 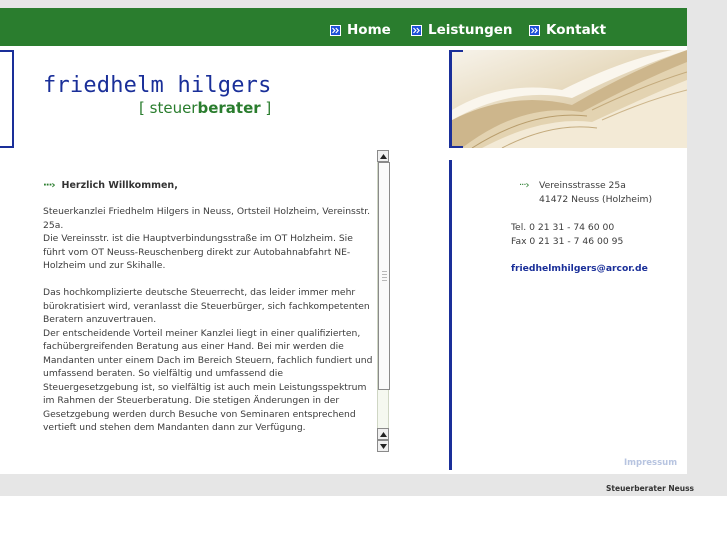 I want to click on contact-street: Vereinsstrasse 25a, so click(x=582, y=185).